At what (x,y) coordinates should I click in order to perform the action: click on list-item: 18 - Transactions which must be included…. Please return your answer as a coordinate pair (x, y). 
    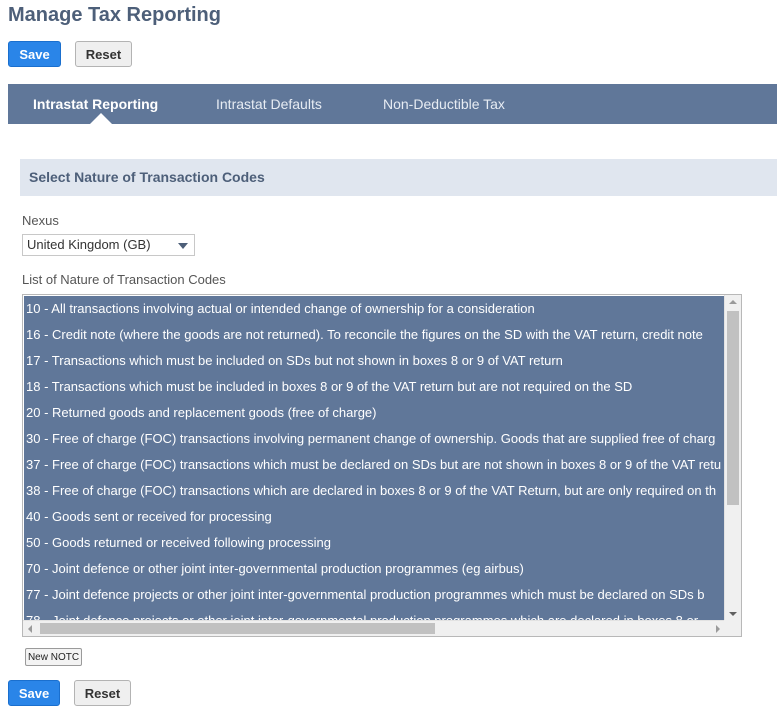
    Looking at the image, I should click on (374, 387).